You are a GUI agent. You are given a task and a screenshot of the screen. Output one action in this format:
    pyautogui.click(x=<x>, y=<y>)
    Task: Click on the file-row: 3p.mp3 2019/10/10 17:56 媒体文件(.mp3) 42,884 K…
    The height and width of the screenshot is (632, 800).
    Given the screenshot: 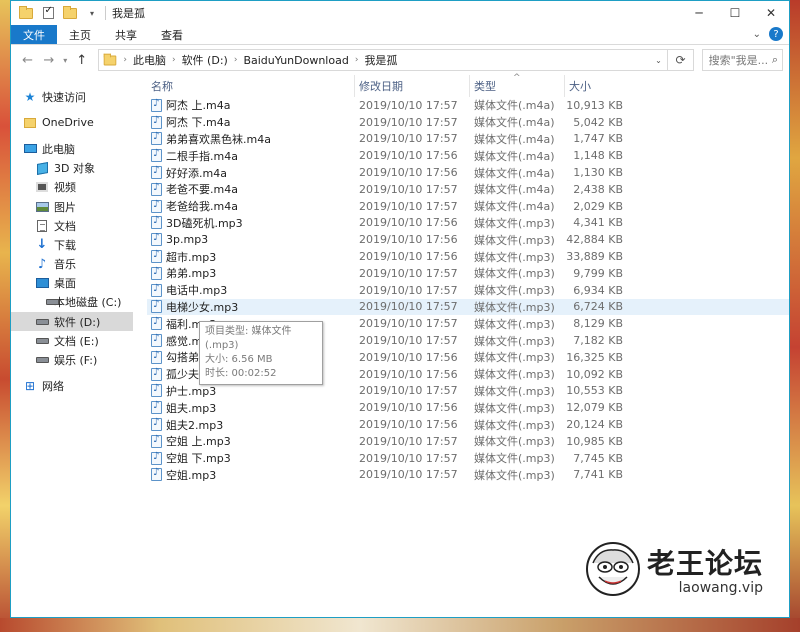 What is the action you would take?
    pyautogui.click(x=468, y=239)
    